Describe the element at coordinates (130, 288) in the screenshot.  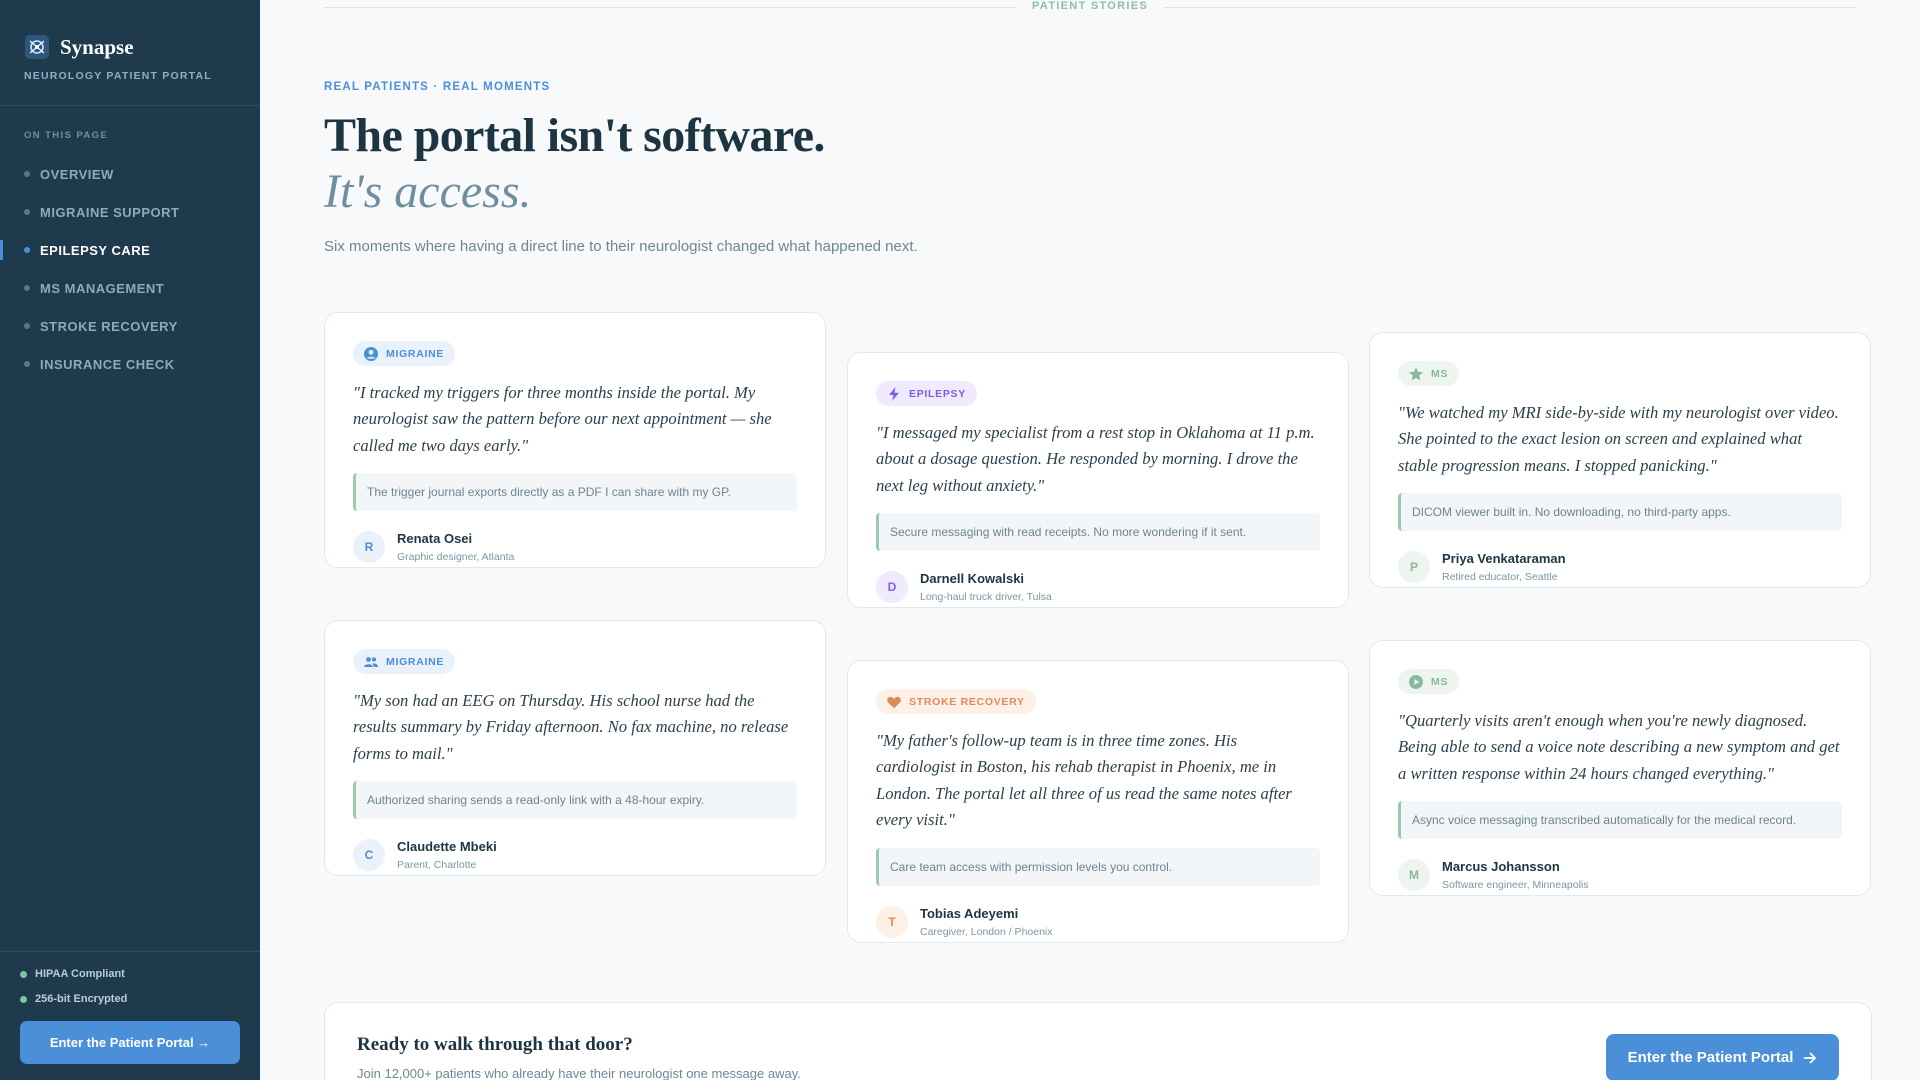
I see `nav-item-ms-management: MS MANAGEMENT` at that location.